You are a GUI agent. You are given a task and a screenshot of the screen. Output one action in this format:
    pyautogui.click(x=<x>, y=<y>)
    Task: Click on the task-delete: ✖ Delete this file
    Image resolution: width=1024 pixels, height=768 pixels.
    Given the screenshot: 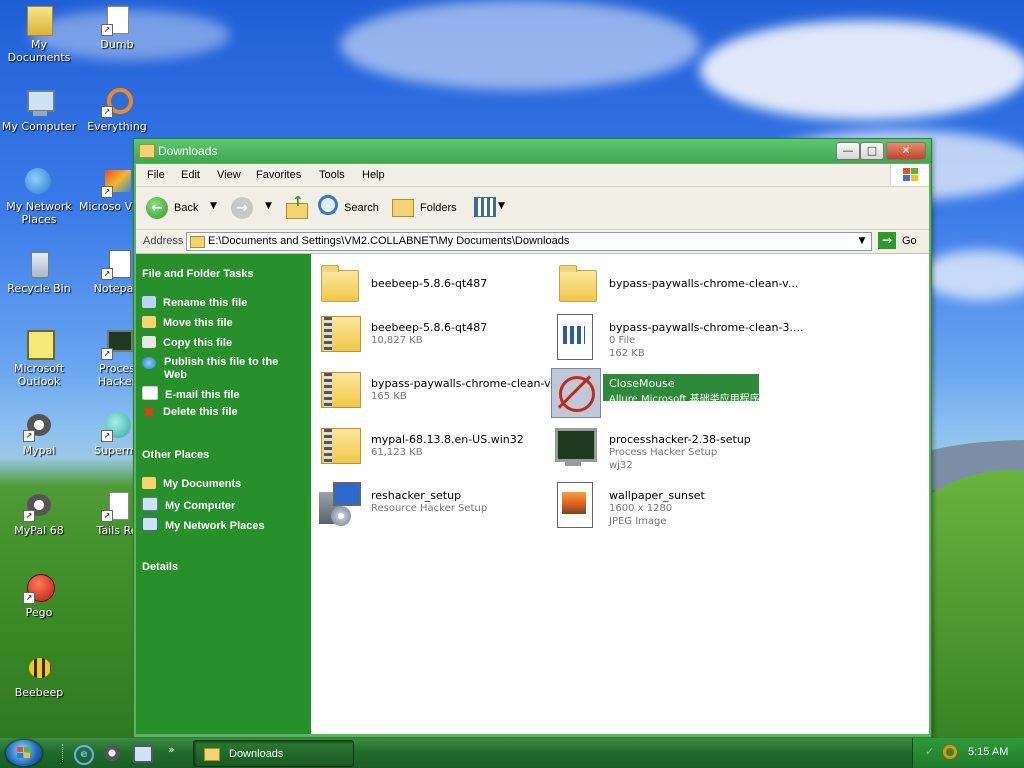 What is the action you would take?
    pyautogui.click(x=189, y=412)
    